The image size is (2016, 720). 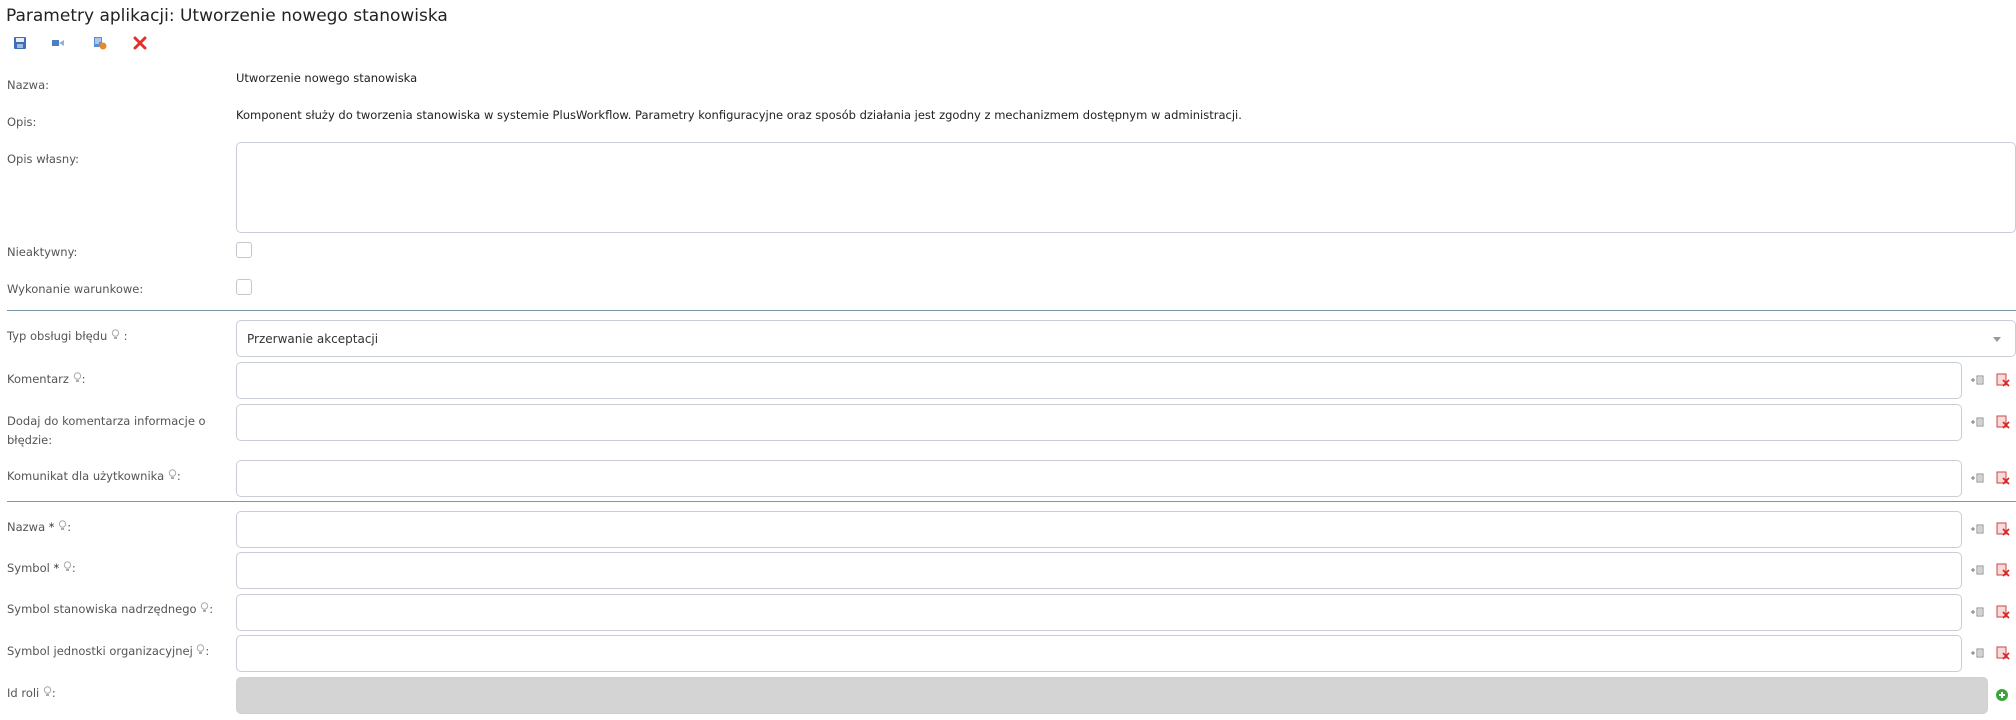 I want to click on opis-label: Opis:, so click(x=22, y=122).